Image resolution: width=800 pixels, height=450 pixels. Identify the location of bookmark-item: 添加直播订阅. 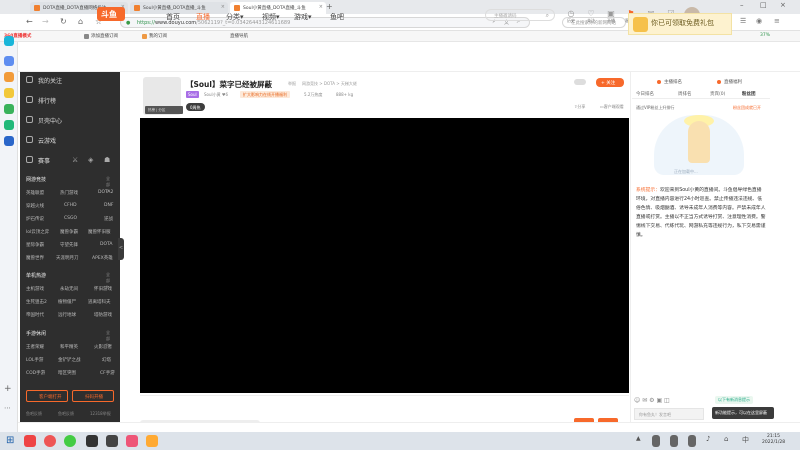
(101, 36).